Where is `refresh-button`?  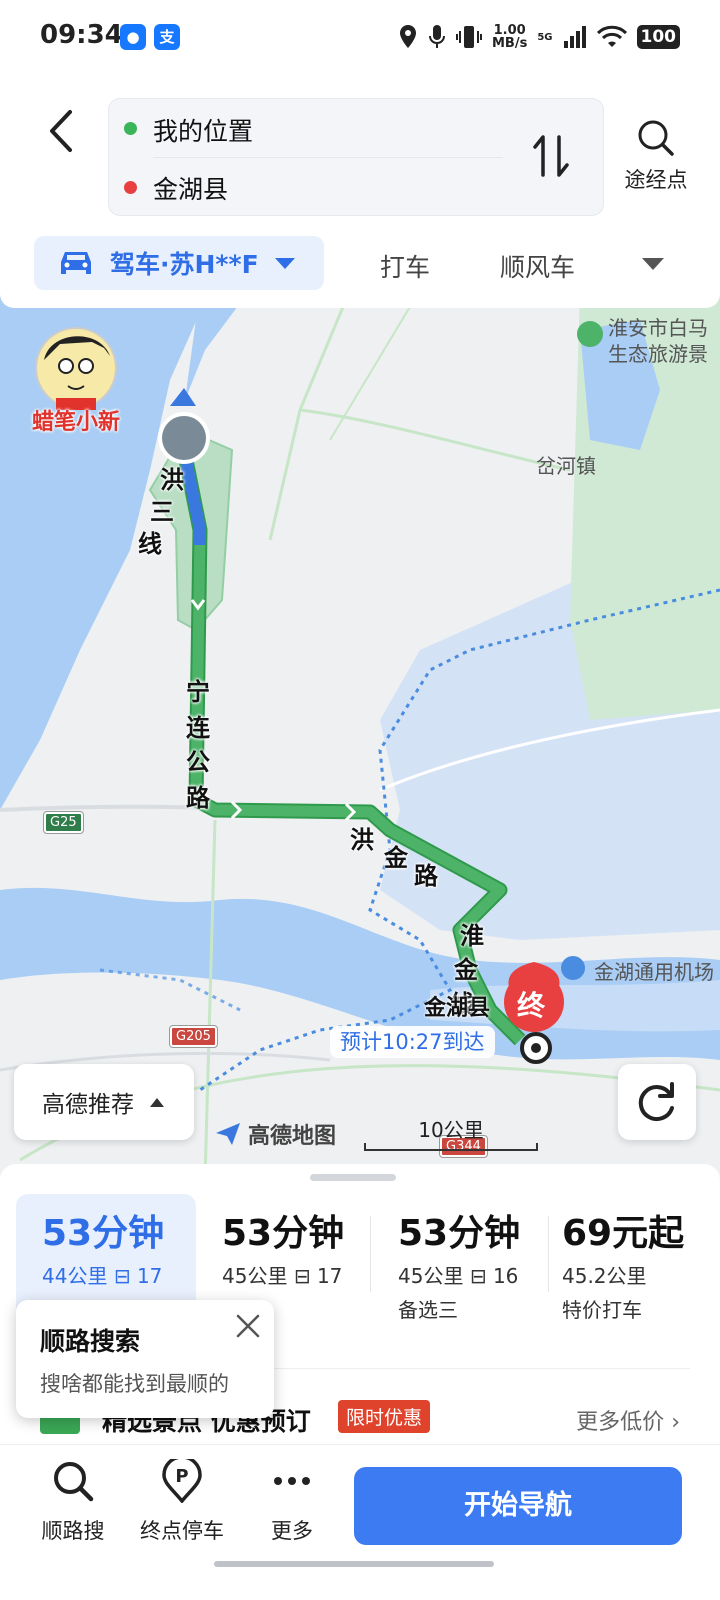
refresh-button is located at coordinates (657, 1102).